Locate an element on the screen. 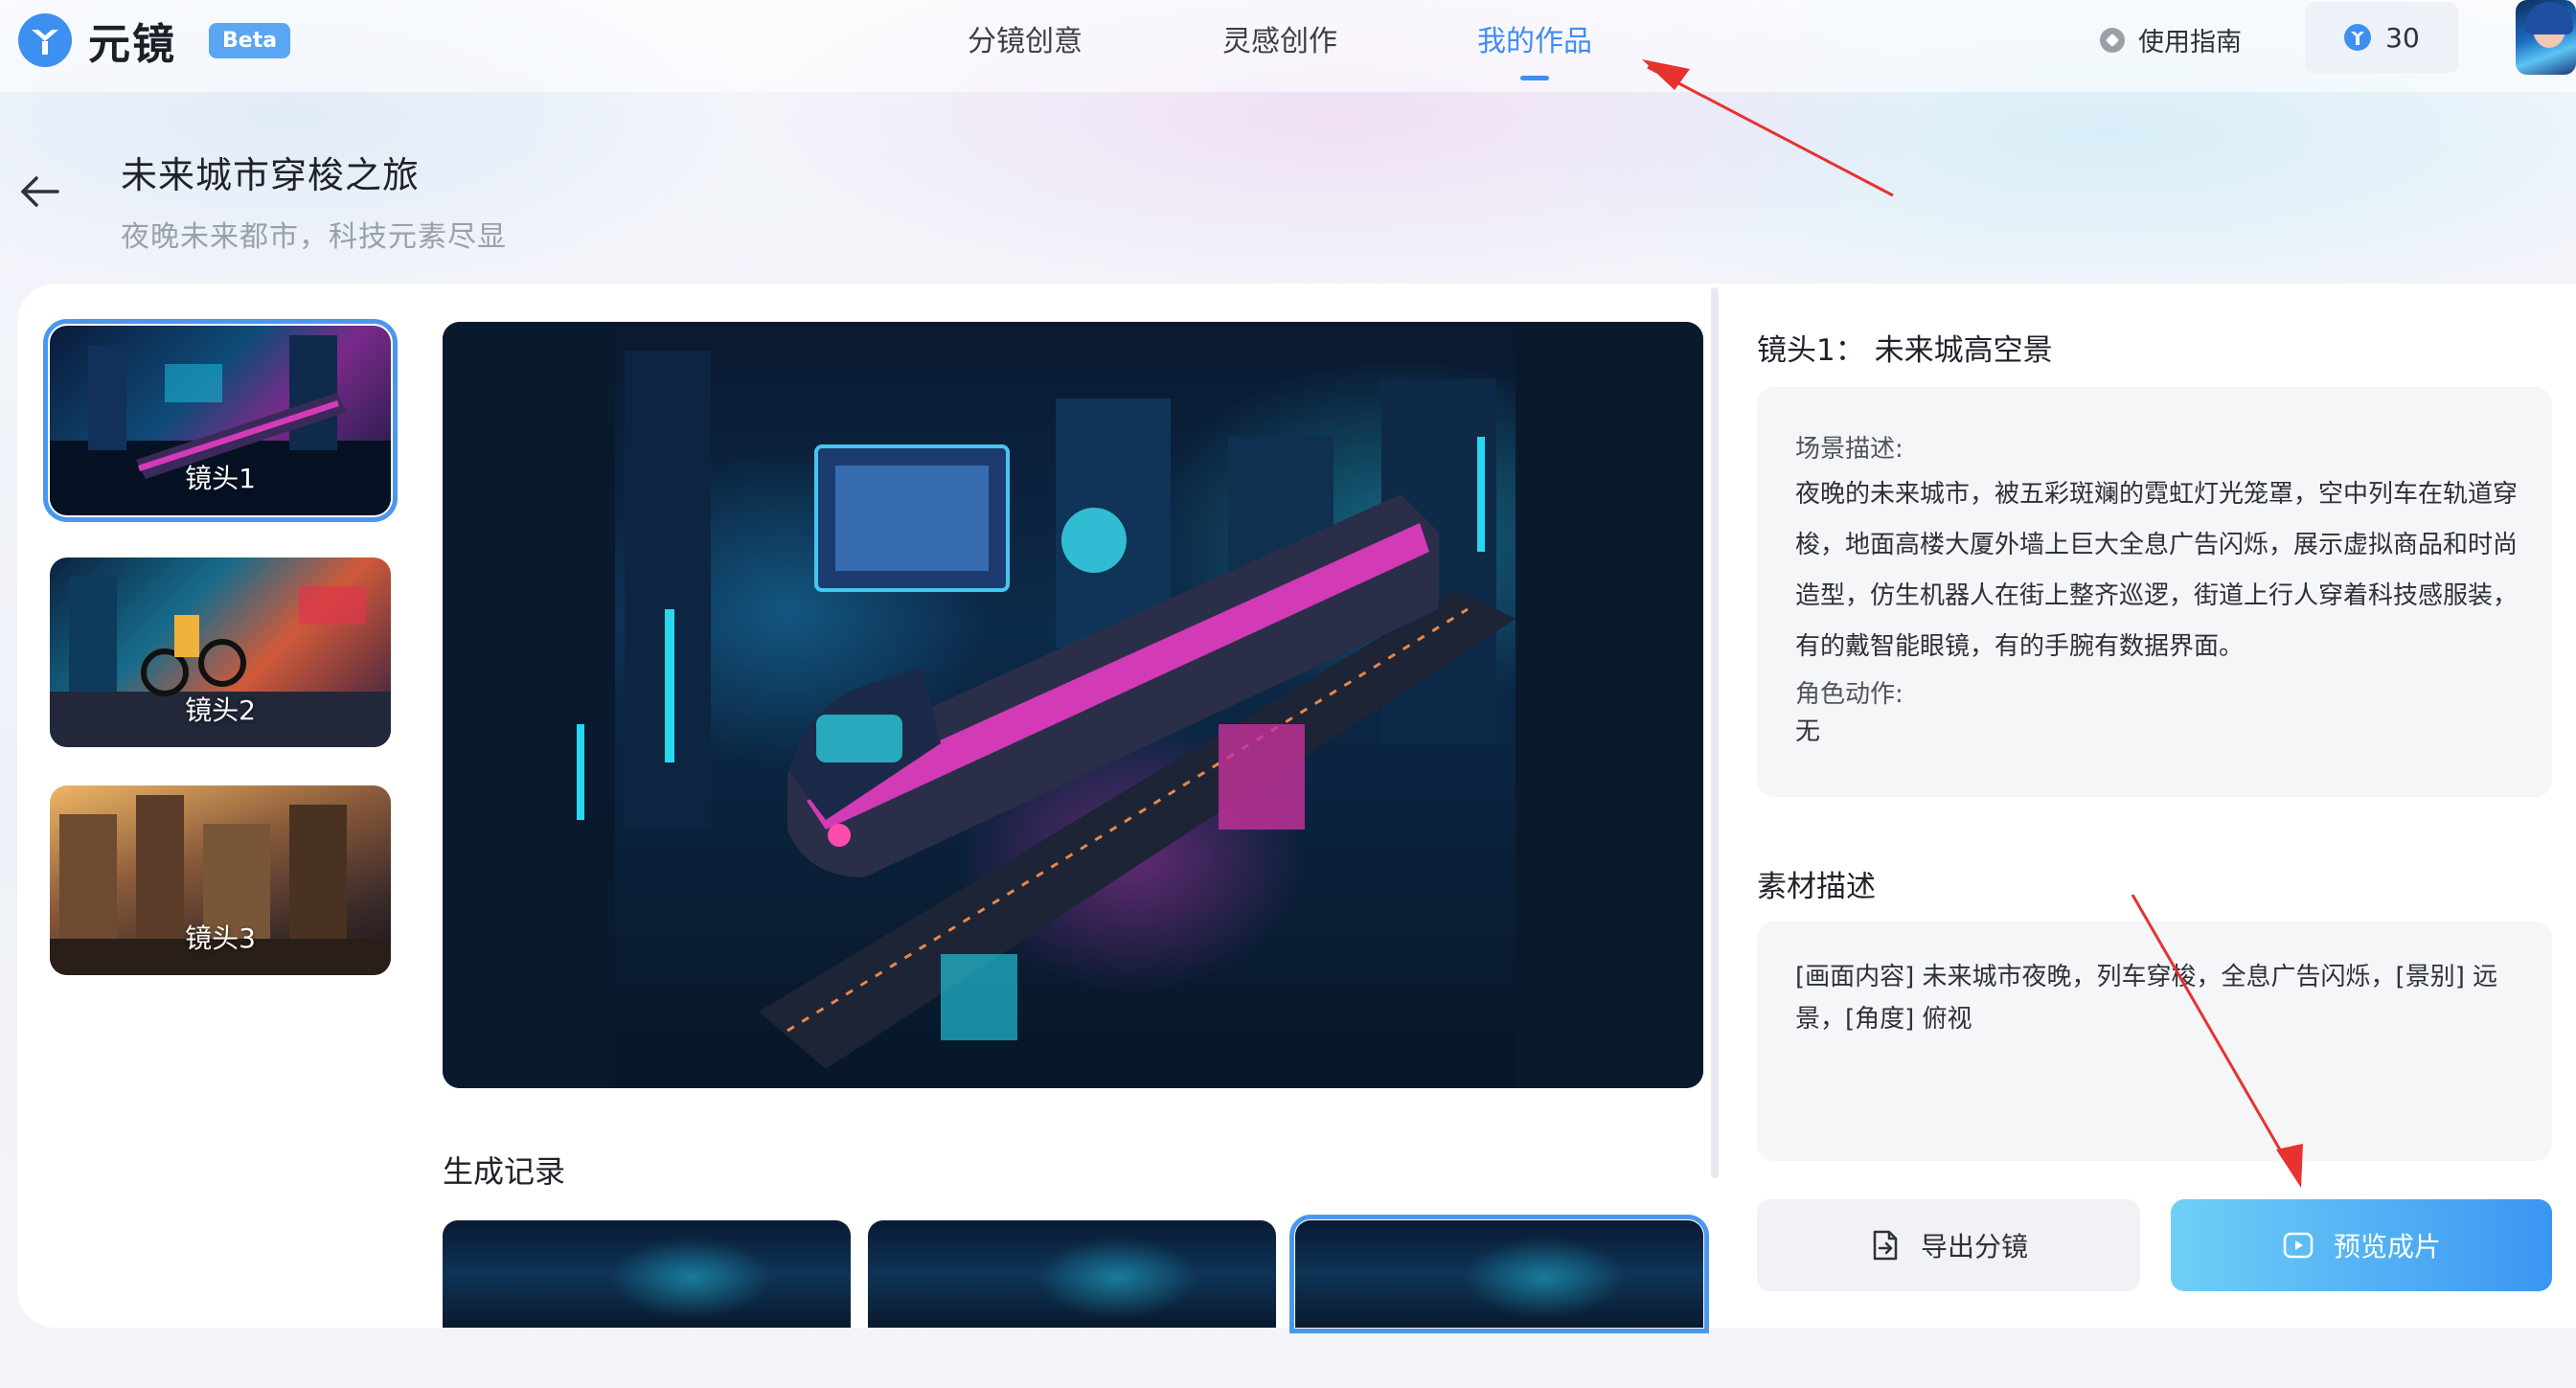 The width and height of the screenshot is (2576, 1388). export-storyboard-button: 导出分镜 is located at coordinates (1948, 1245).